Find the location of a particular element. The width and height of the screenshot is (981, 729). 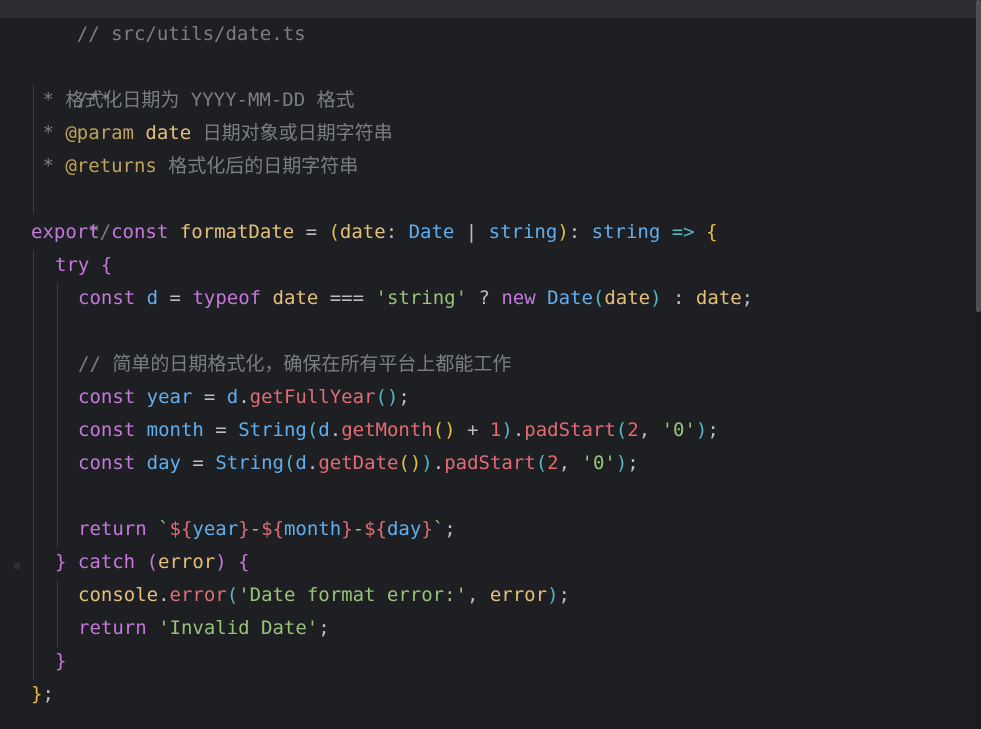

code-line: * 格式化日期为 YYYY-MM-DD 格式 is located at coordinates (192, 100).